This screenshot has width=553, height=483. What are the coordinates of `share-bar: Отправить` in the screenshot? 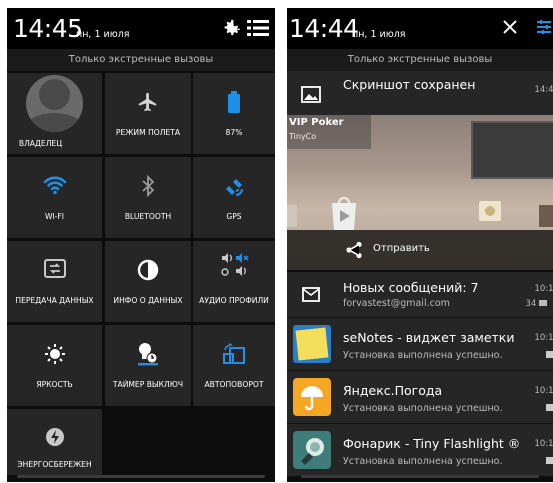 It's located at (420, 250).